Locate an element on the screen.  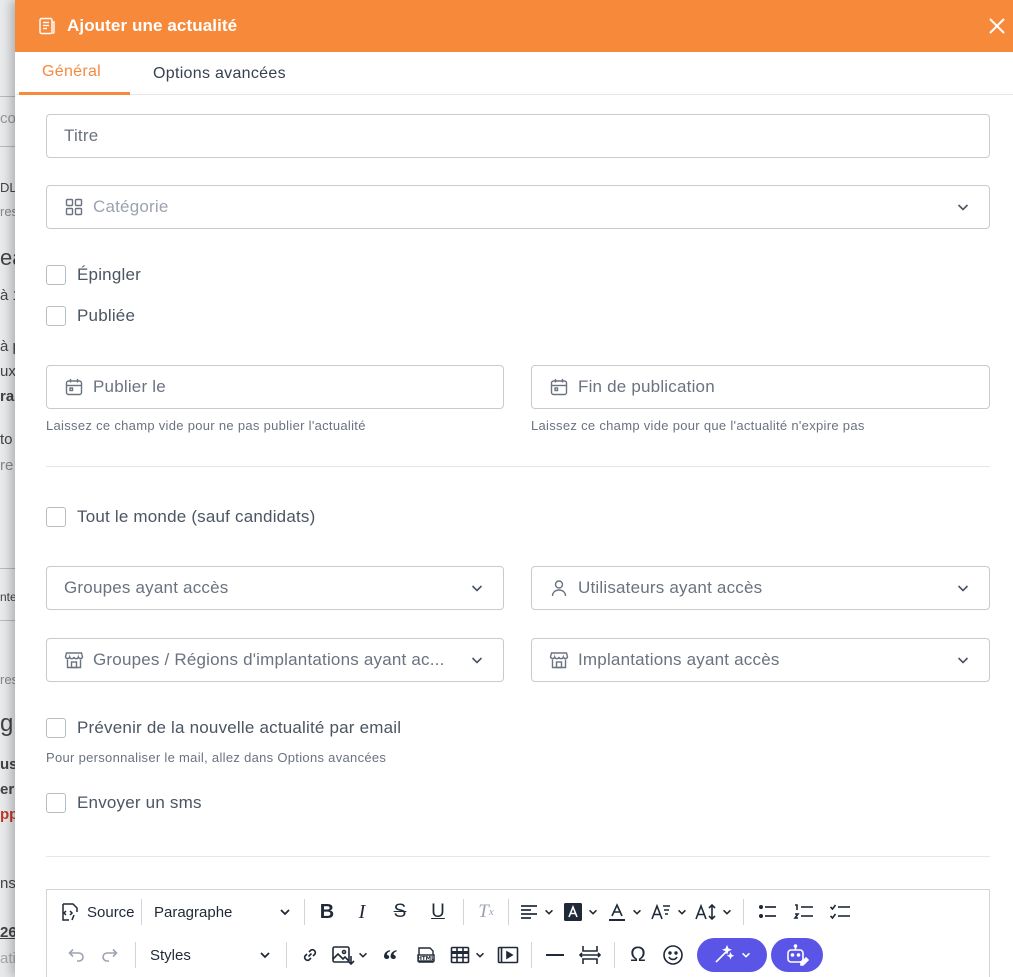
undo-icon is located at coordinates (75, 955).